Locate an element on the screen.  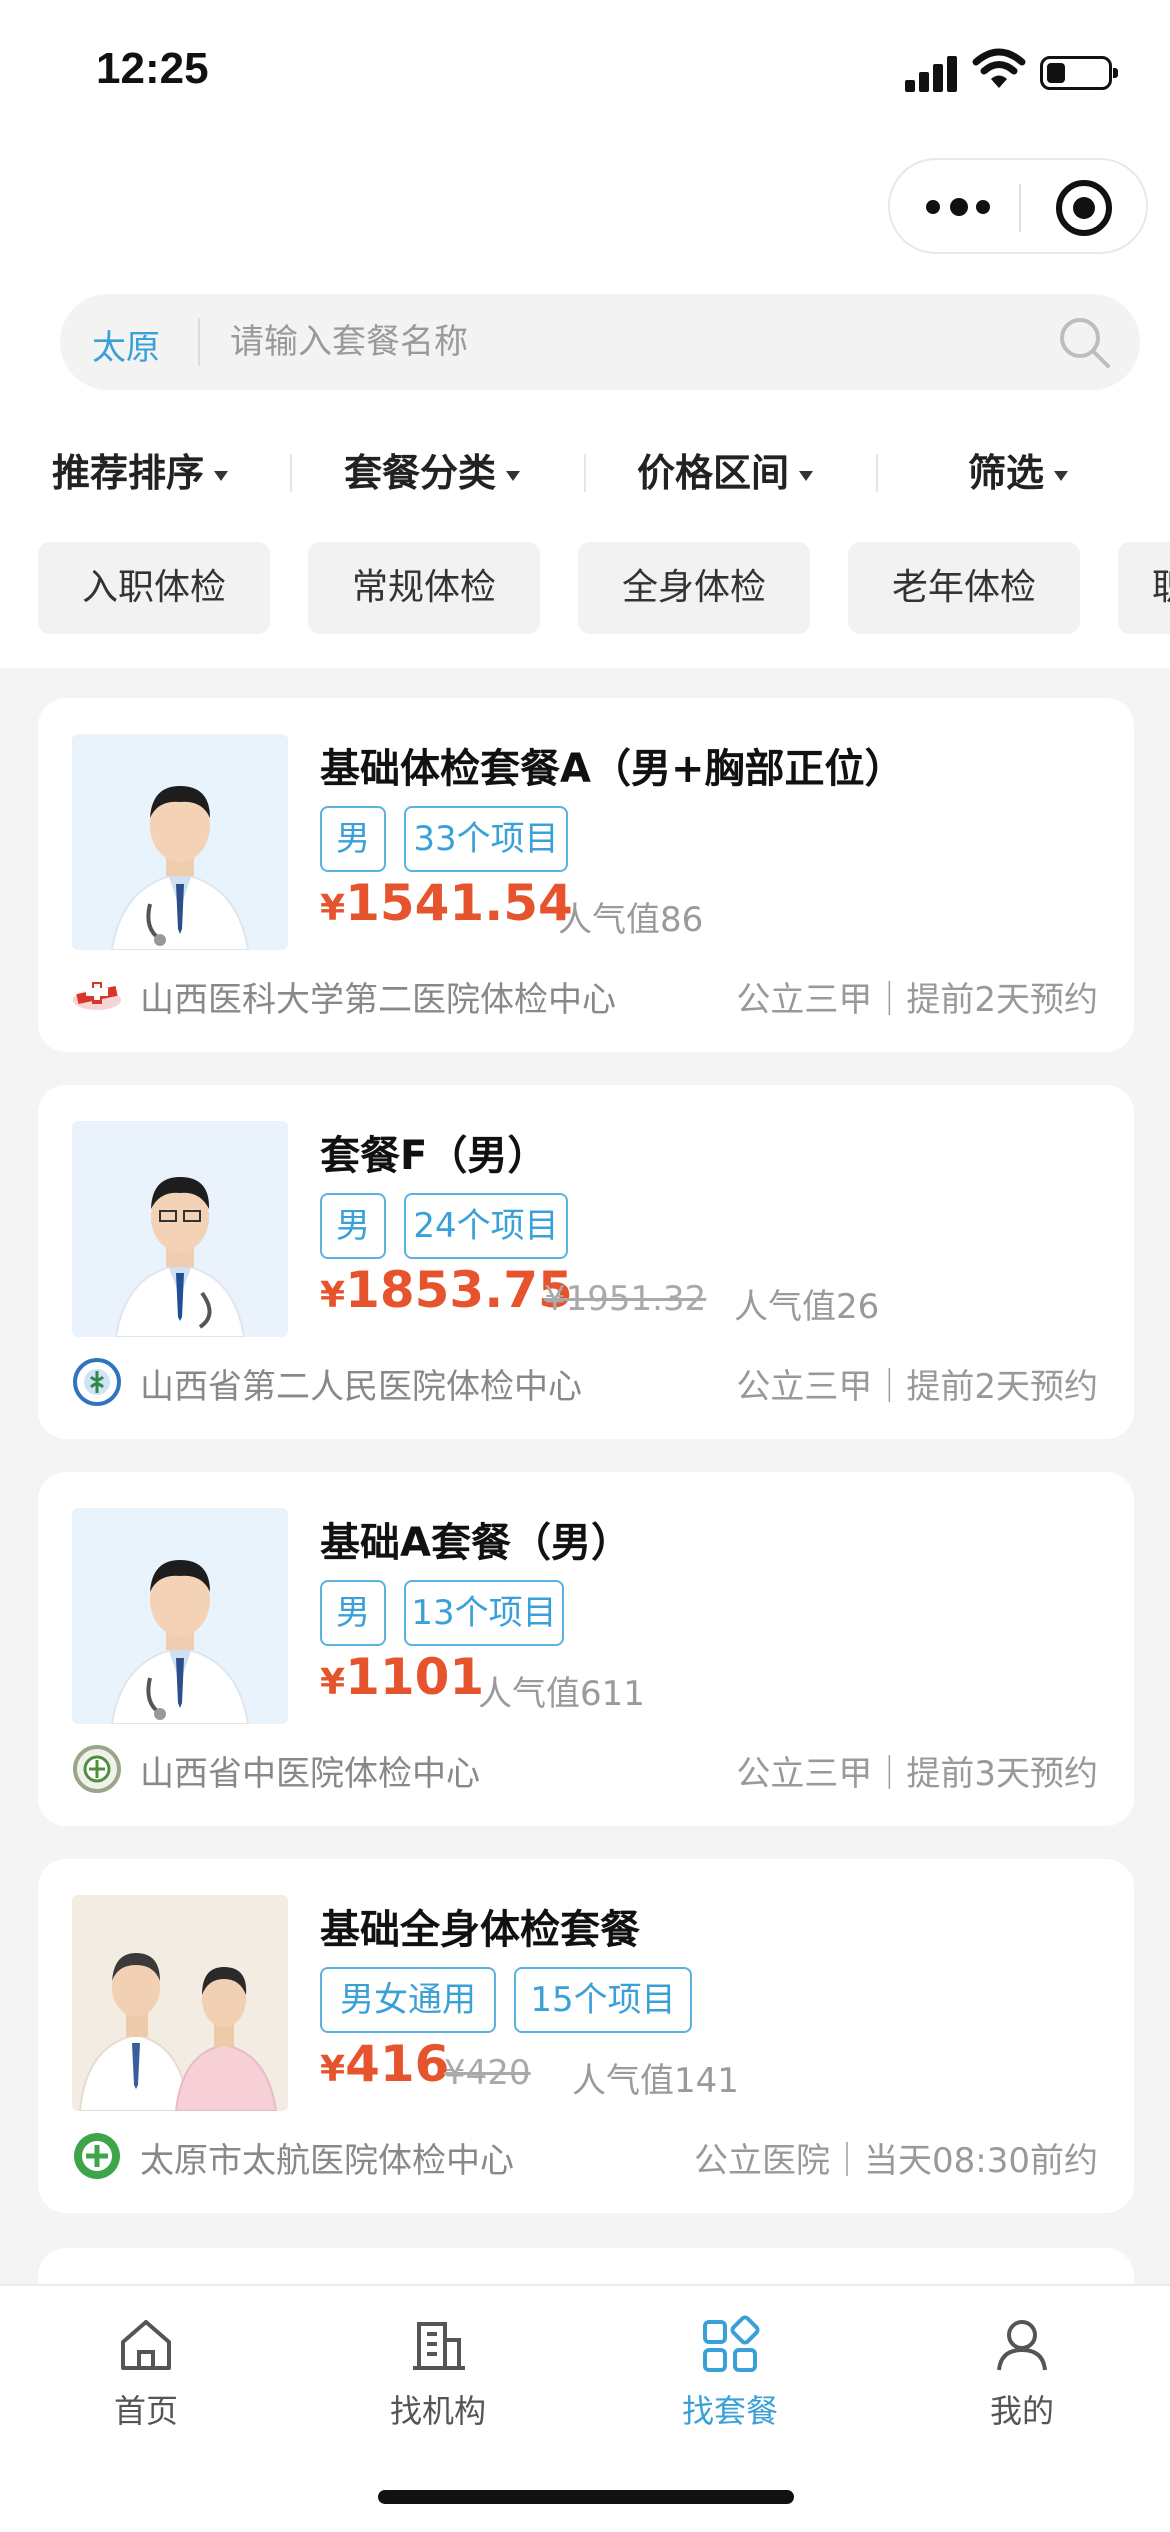
search-divider is located at coordinates (199, 342).